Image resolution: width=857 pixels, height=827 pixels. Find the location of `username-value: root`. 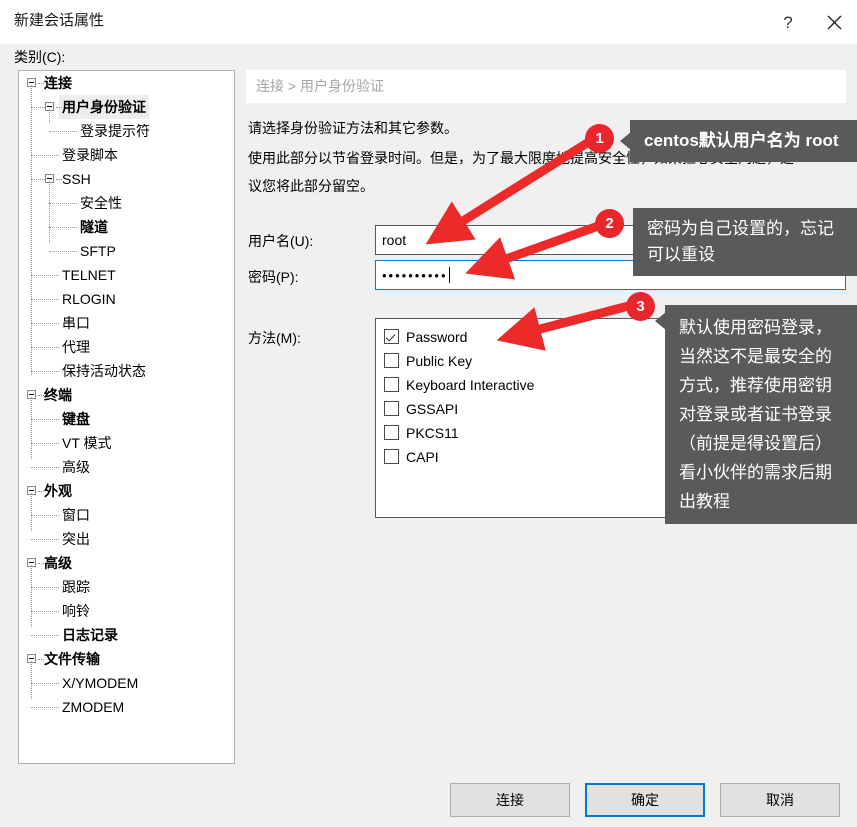

username-value: root is located at coordinates (394, 240).